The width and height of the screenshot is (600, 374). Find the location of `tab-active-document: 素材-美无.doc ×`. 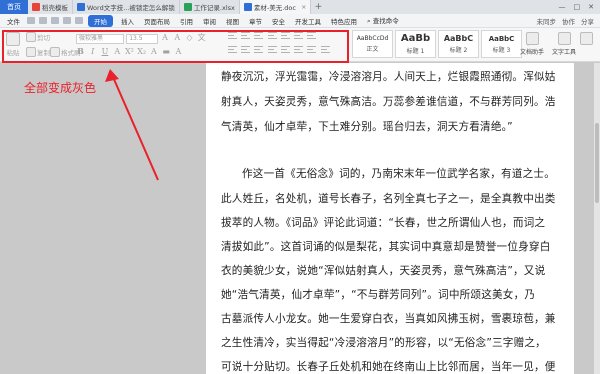

tab-active-document: 素材-美无.doc × is located at coordinates (275, 7).